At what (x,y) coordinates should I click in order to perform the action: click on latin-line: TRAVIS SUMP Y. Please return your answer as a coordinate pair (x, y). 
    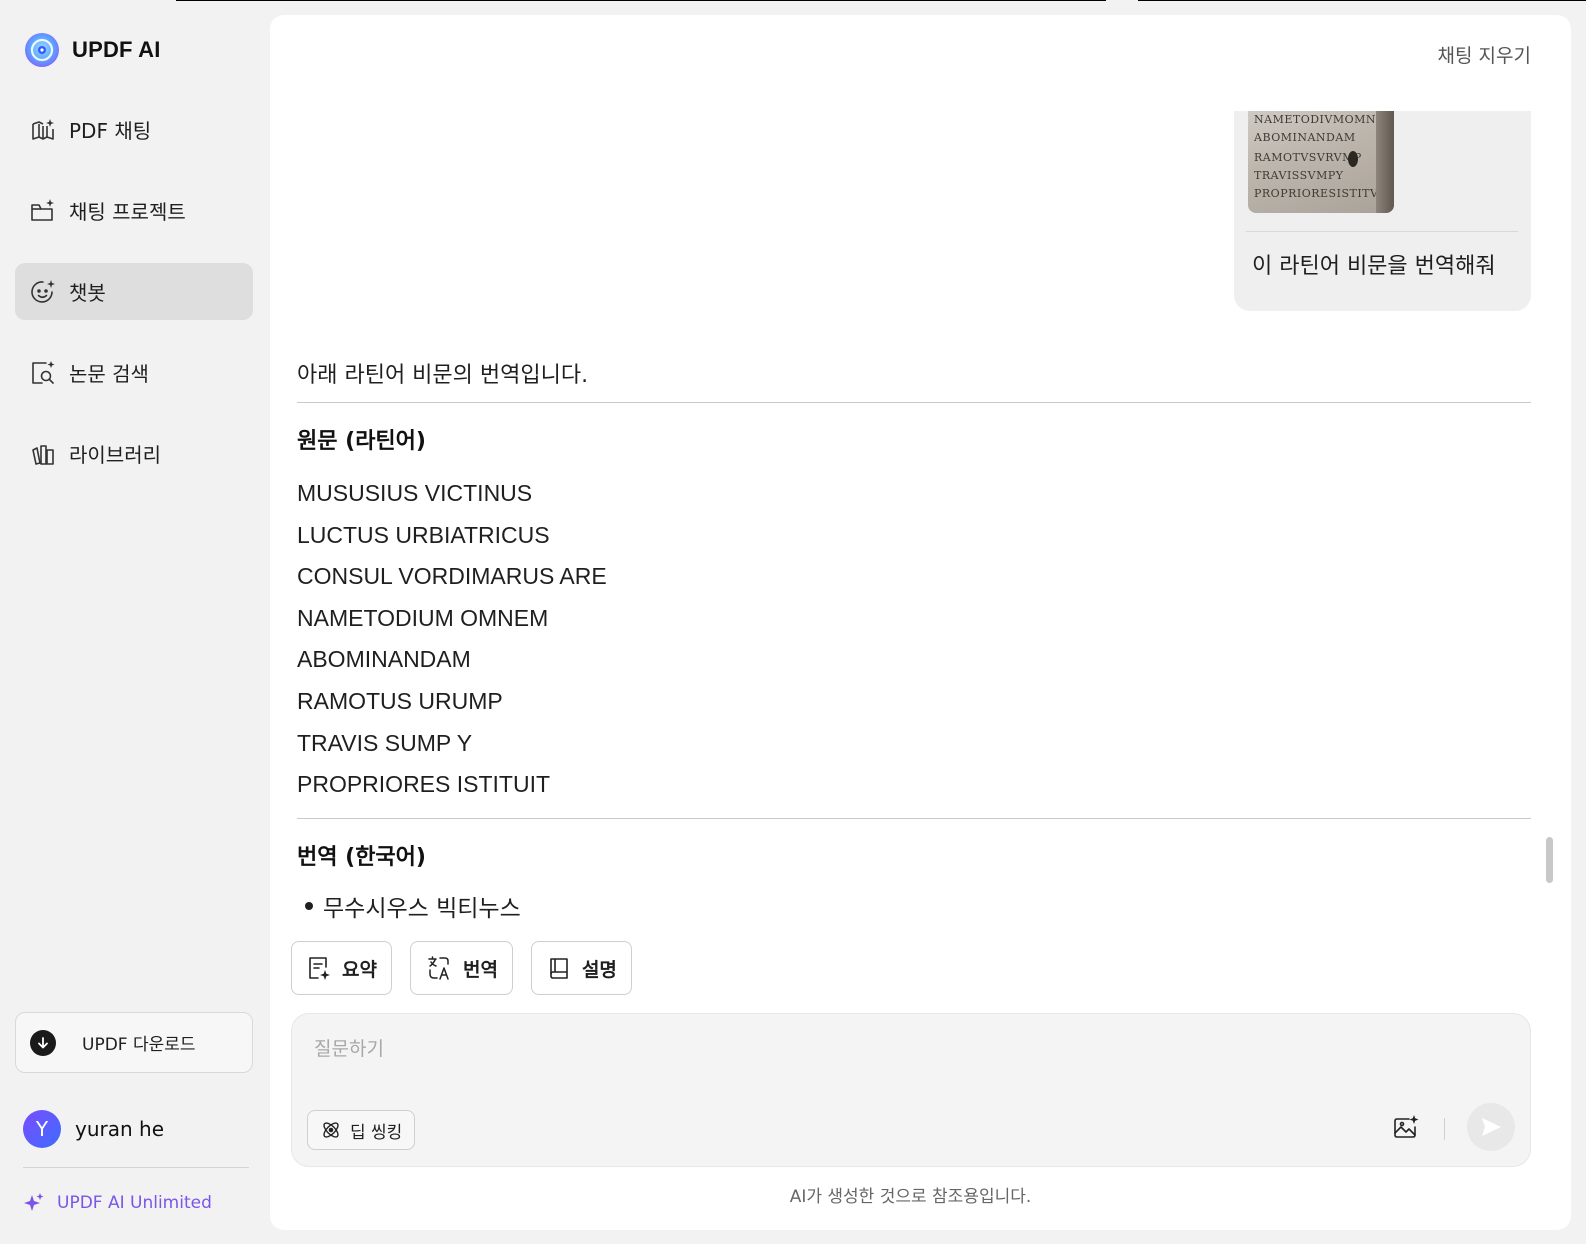
    Looking at the image, I should click on (385, 742).